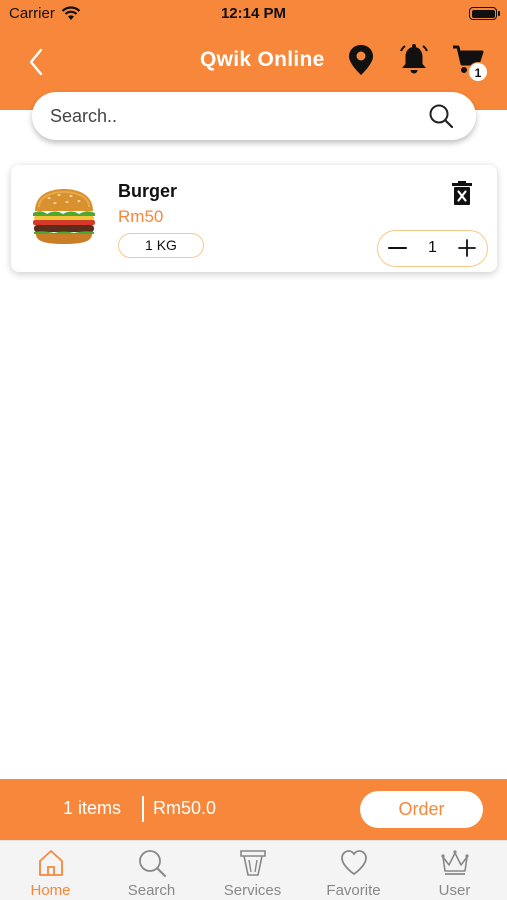  What do you see at coordinates (148, 191) in the screenshot?
I see `product-name: Burger` at bounding box center [148, 191].